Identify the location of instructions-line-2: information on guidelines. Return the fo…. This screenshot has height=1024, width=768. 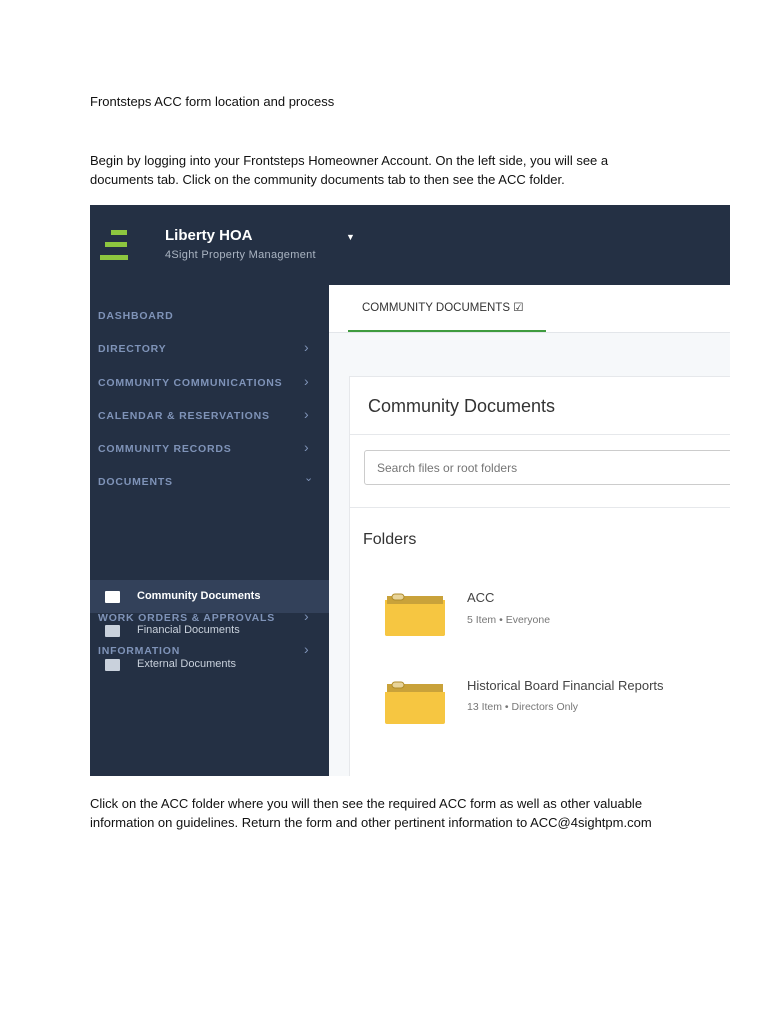
(371, 822).